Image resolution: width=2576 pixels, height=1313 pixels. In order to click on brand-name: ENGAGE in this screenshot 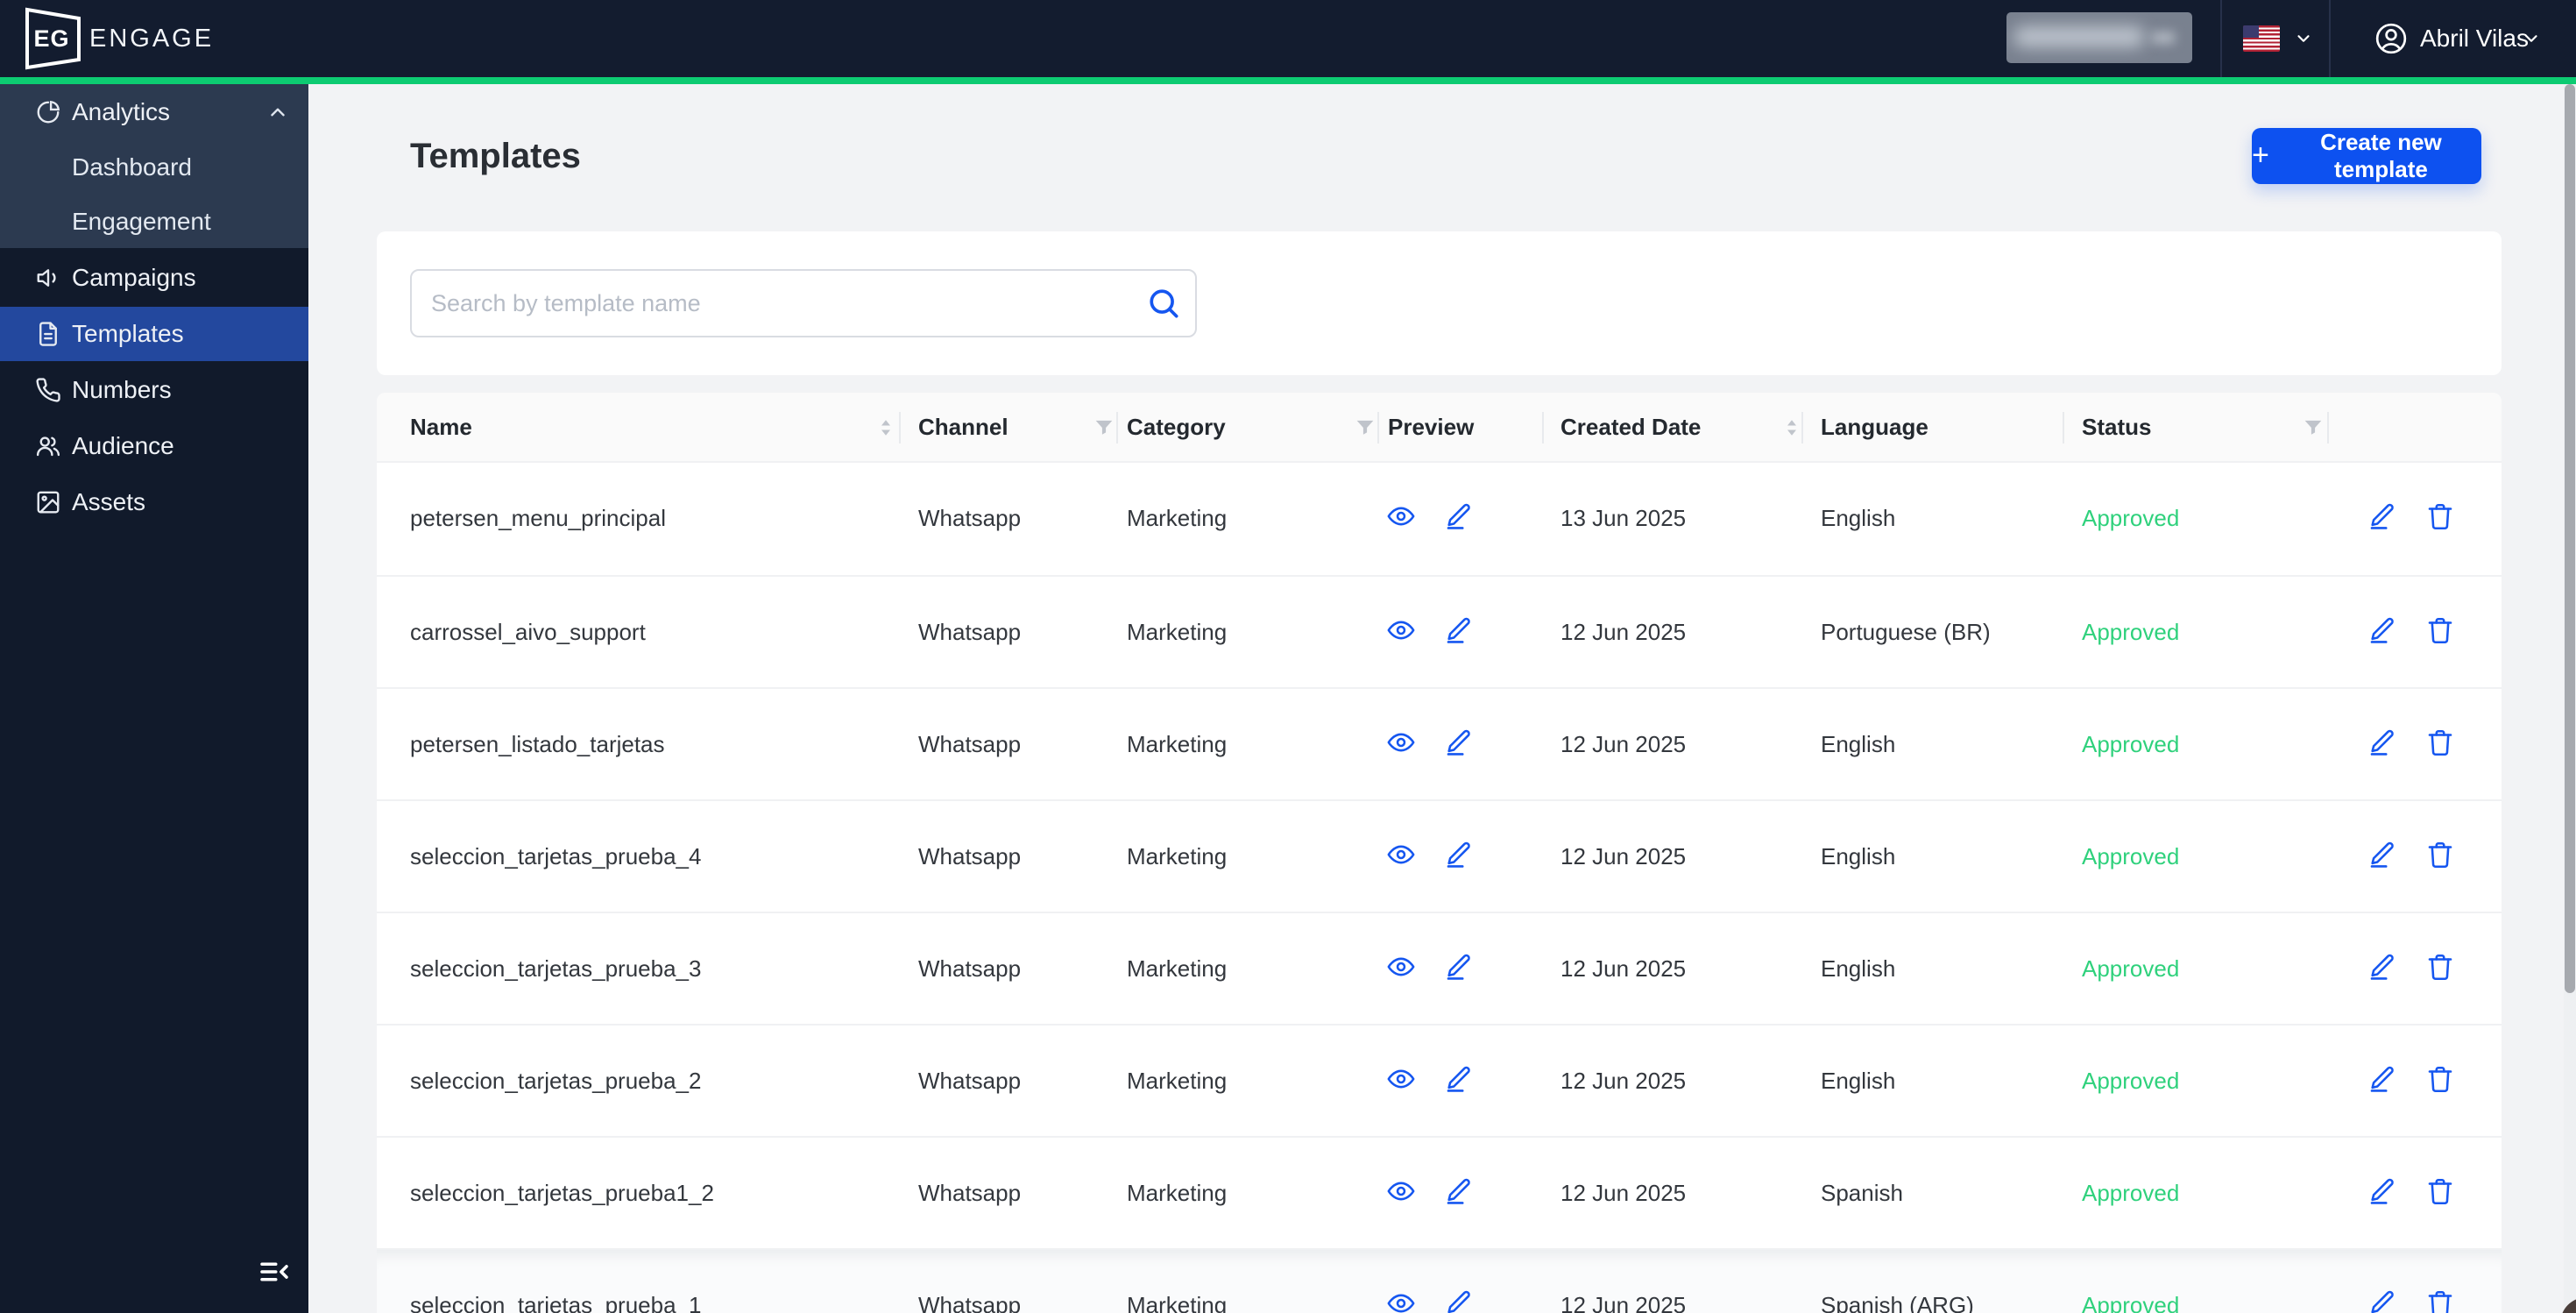, I will do `click(152, 38)`.